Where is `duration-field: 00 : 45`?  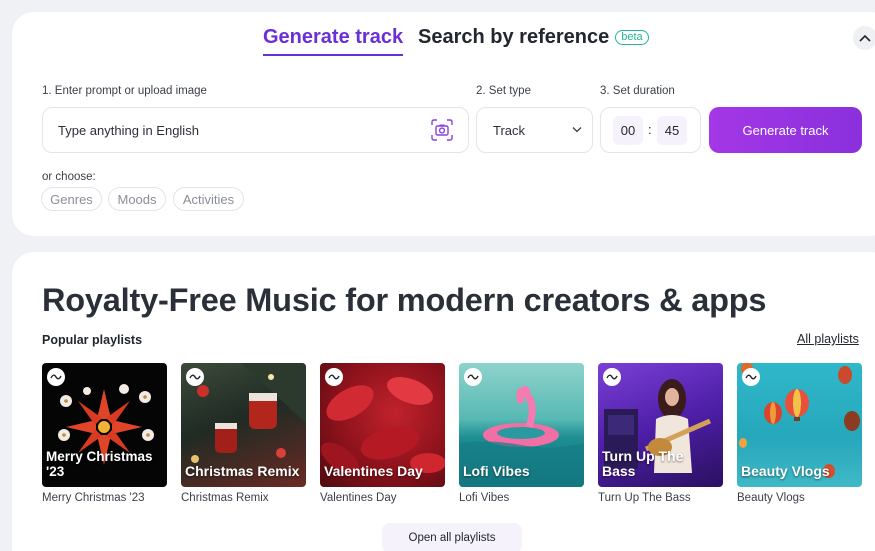
duration-field: 00 : 45 is located at coordinates (650, 130).